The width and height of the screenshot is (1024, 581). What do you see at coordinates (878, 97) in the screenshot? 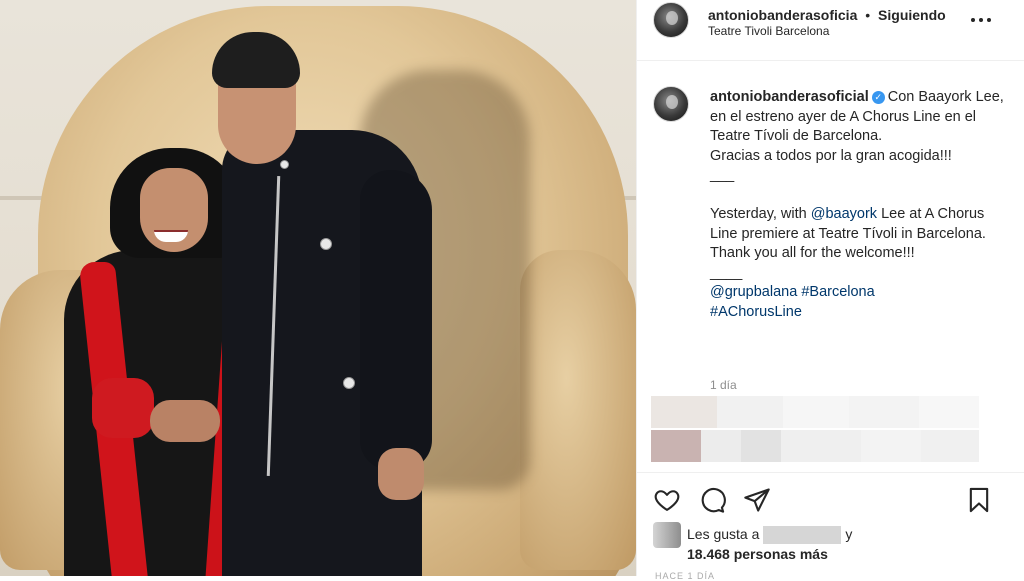
I see `verified-icon: ✓` at bounding box center [878, 97].